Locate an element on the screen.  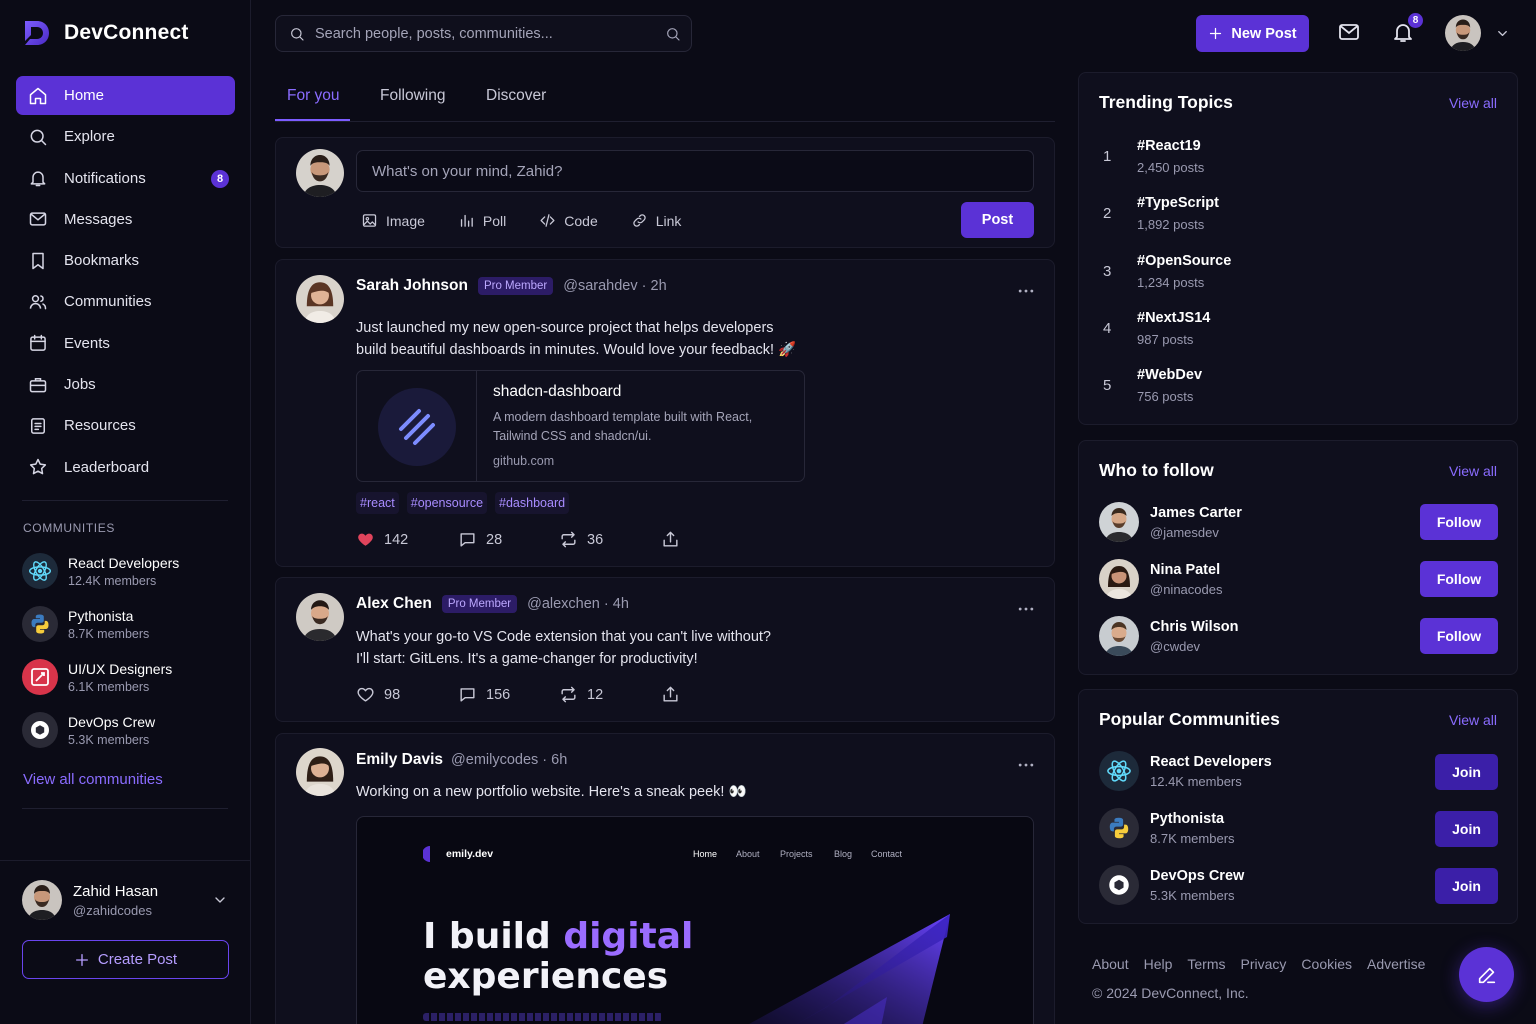
suggested-user: Nina Patel @ninacodes is located at coordinates (1160, 579).